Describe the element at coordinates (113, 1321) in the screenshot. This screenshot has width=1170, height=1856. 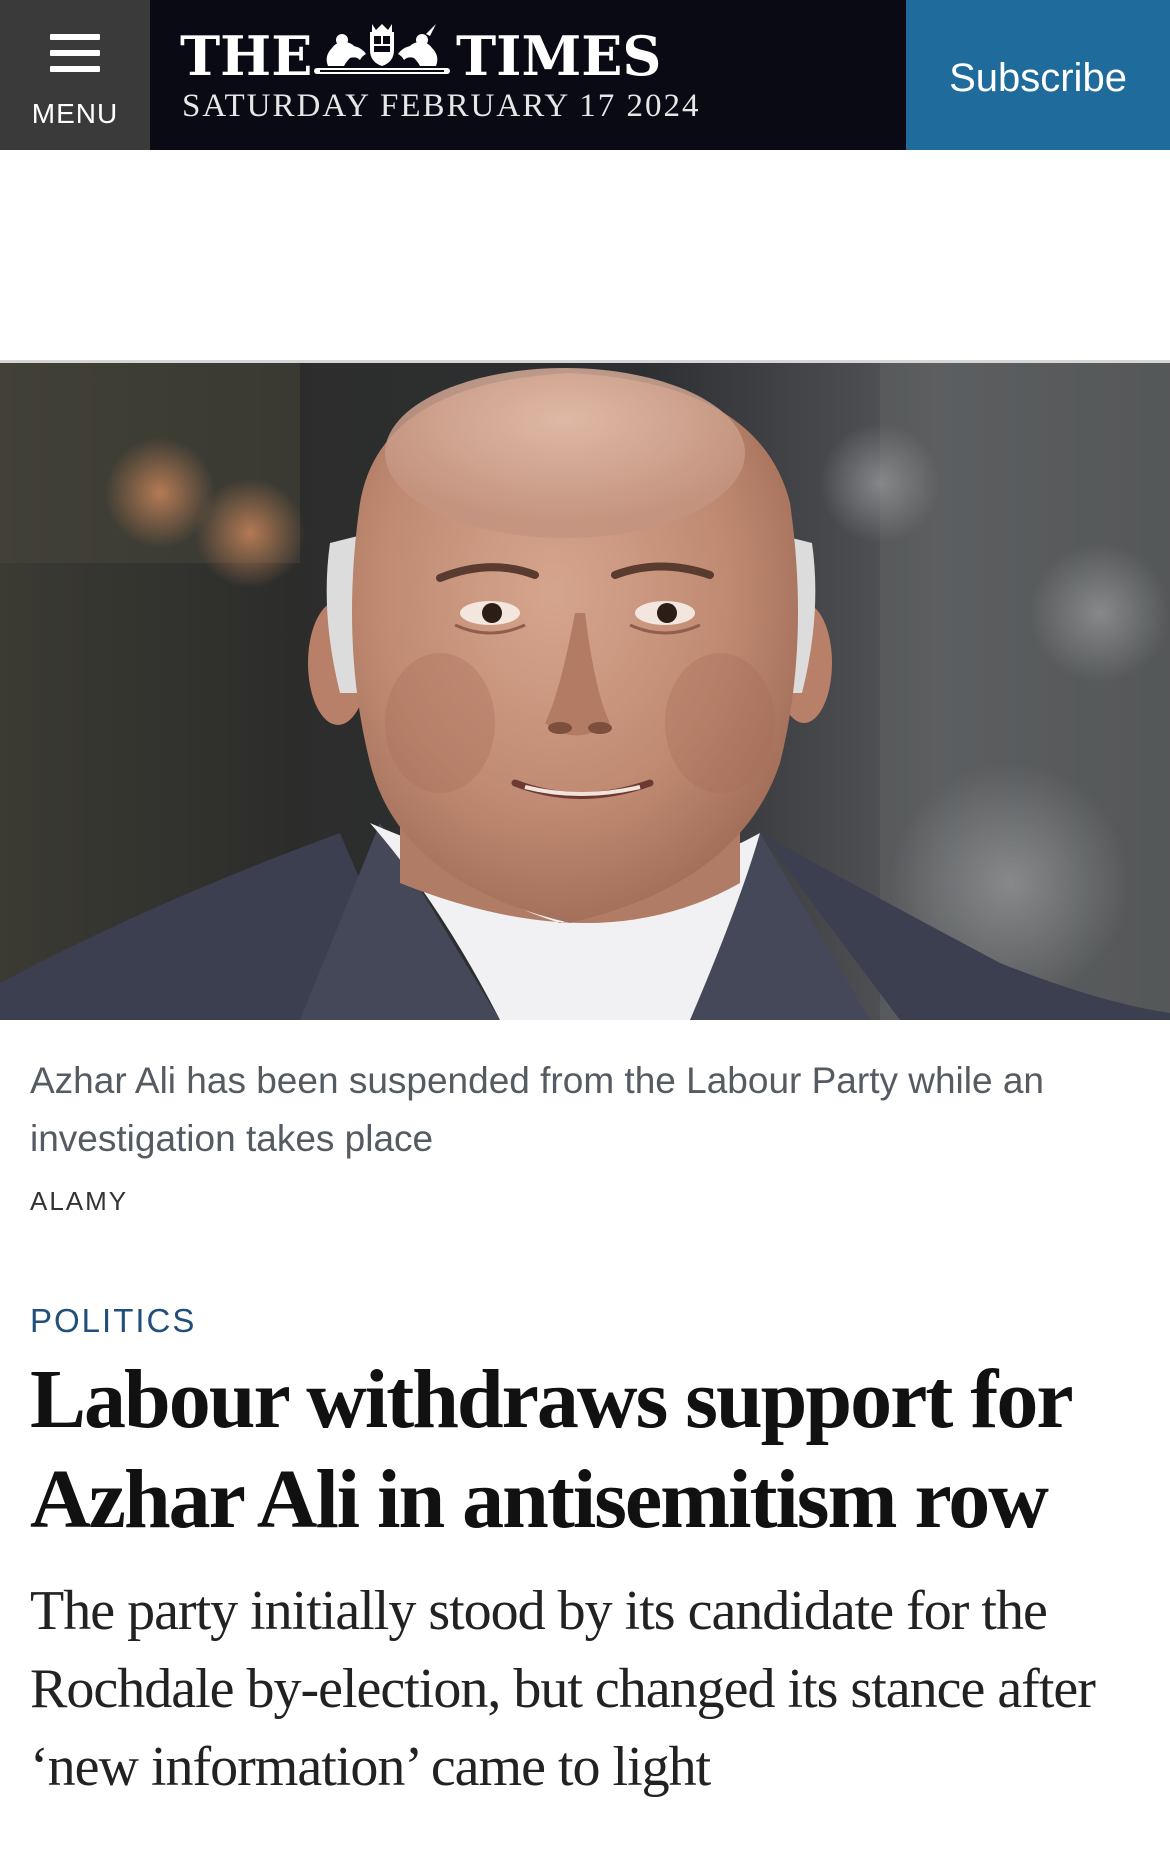
I see `section-link-politics: POLITICS` at that location.